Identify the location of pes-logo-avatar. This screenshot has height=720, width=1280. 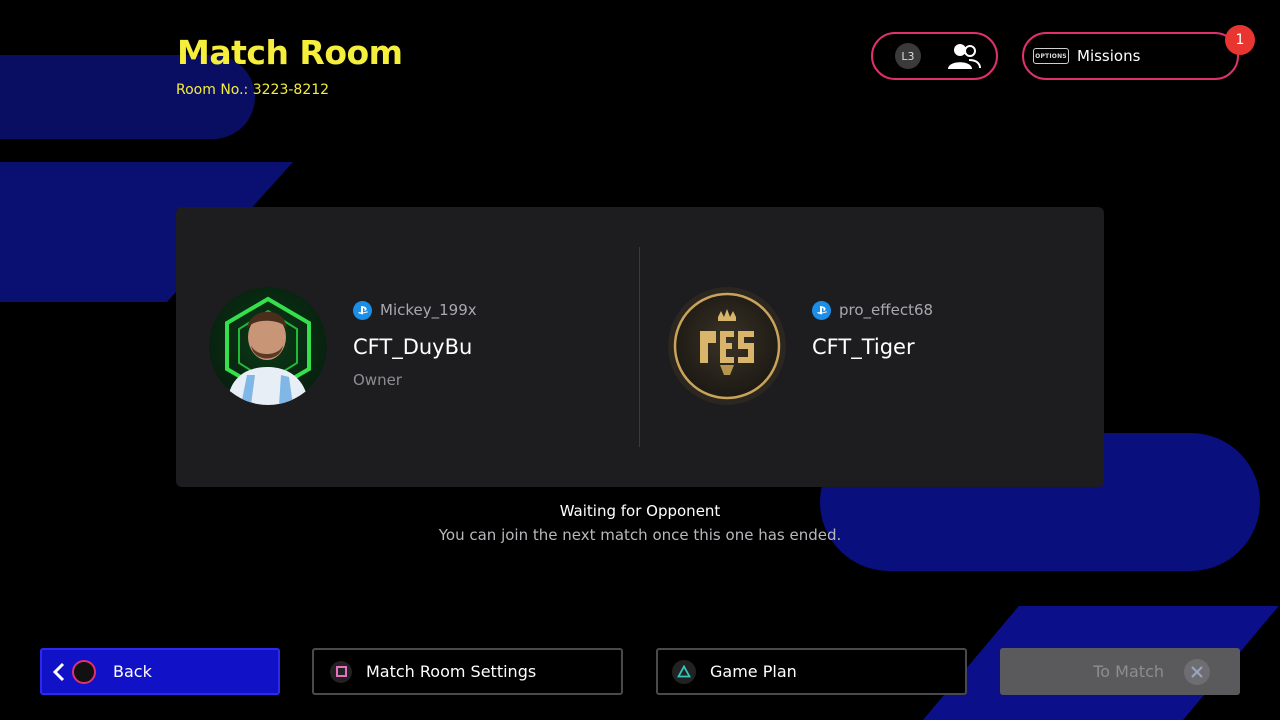
(727, 346).